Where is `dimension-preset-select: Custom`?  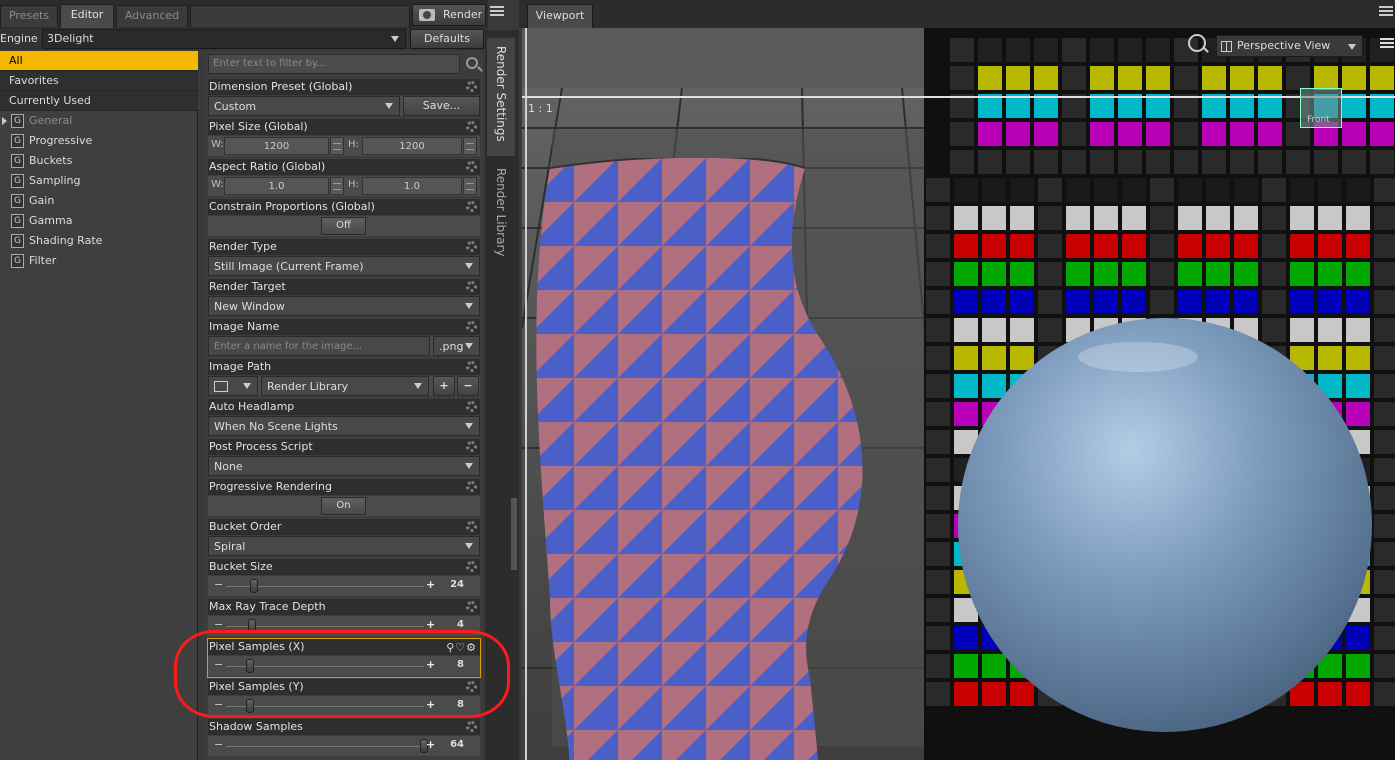
dimension-preset-select: Custom is located at coordinates (304, 106).